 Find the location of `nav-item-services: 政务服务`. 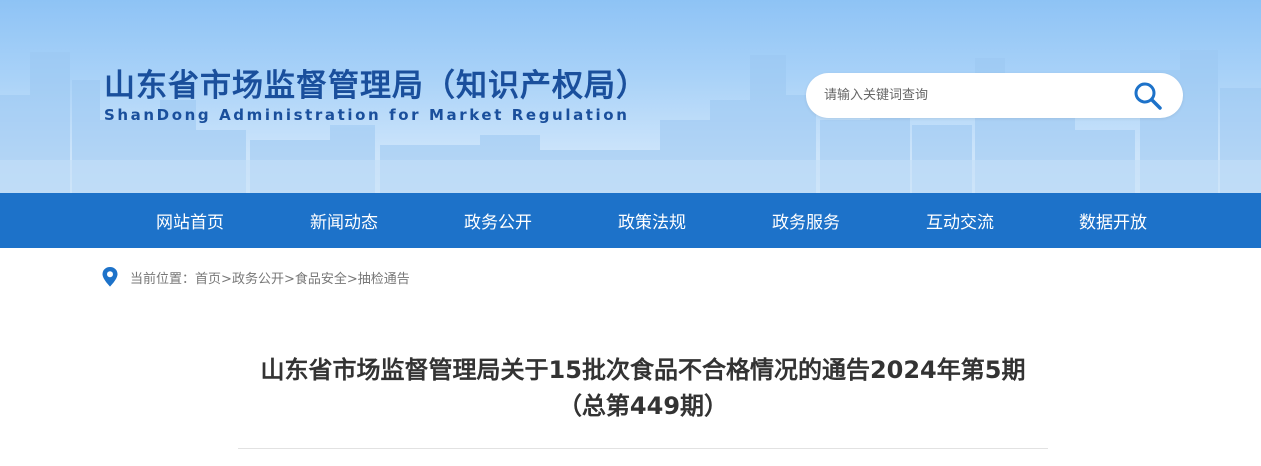

nav-item-services: 政务服务 is located at coordinates (806, 220).